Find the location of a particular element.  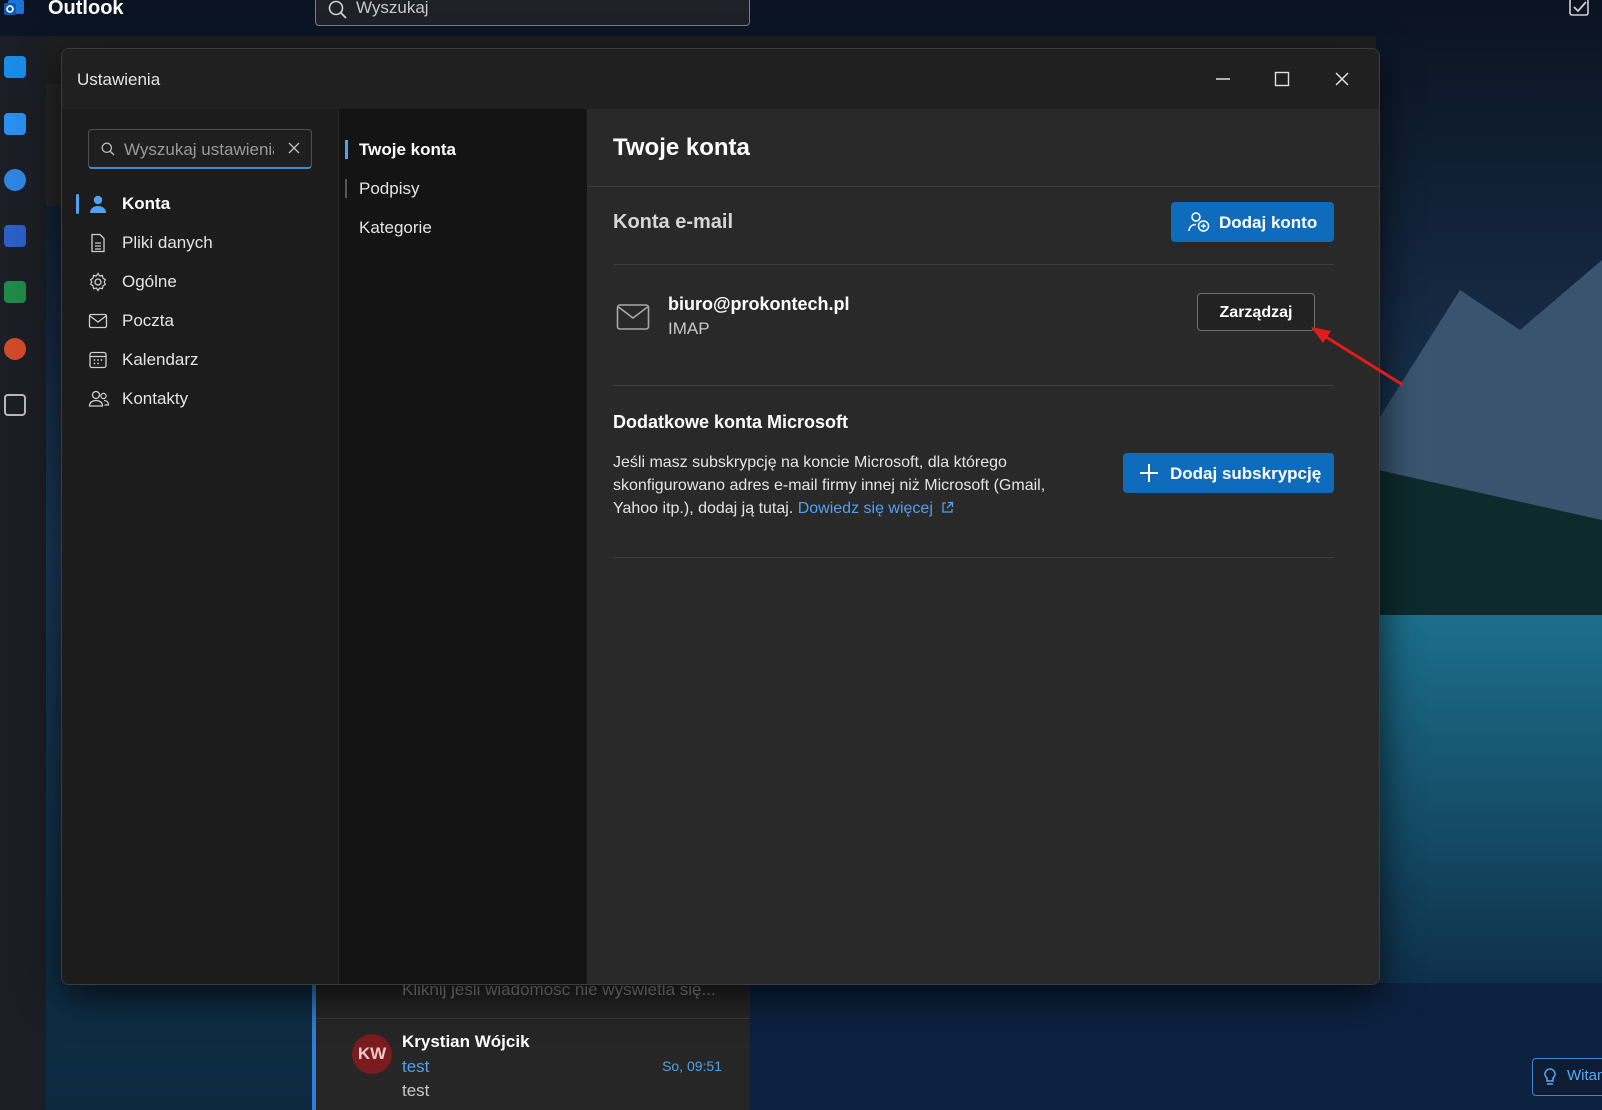

gear-icon is located at coordinates (98, 282).